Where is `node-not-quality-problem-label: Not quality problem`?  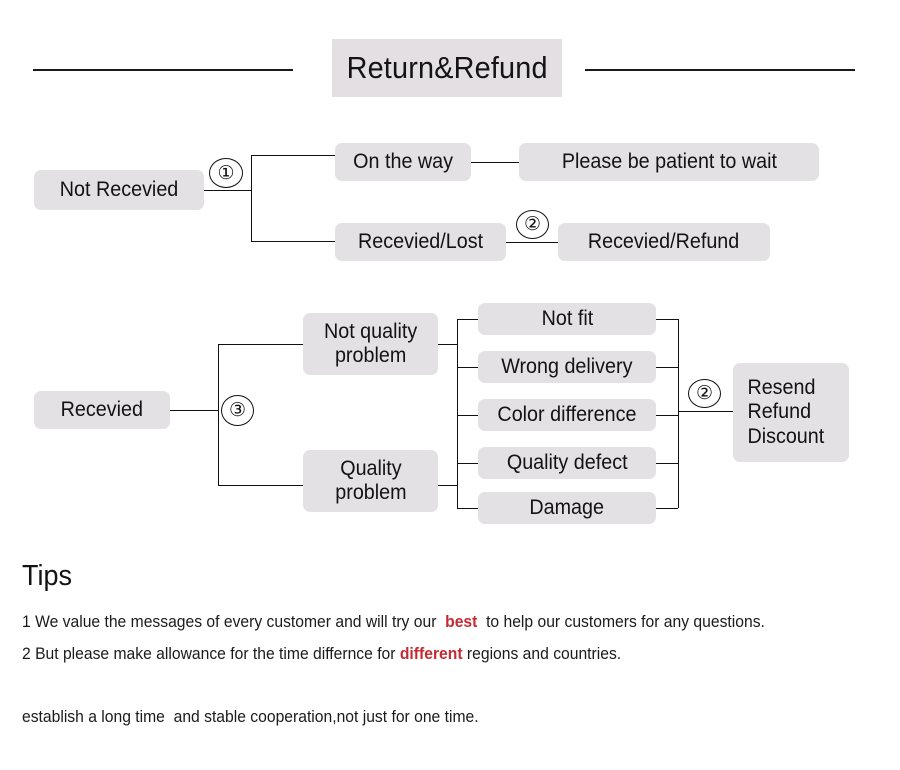
node-not-quality-problem-label: Not quality problem is located at coordinates (370, 343).